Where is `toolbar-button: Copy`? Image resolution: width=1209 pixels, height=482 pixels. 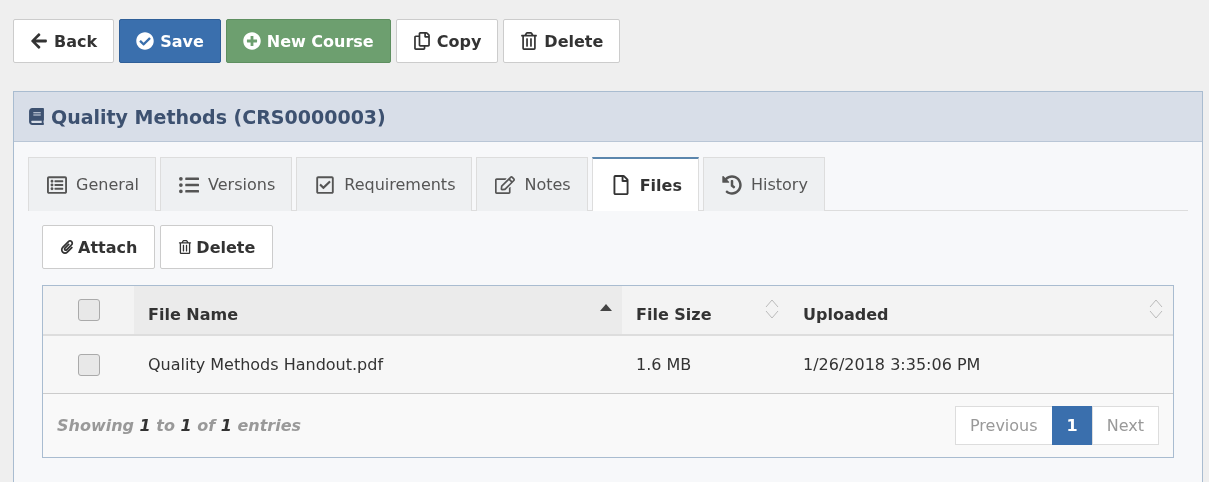
toolbar-button: Copy is located at coordinates (447, 41).